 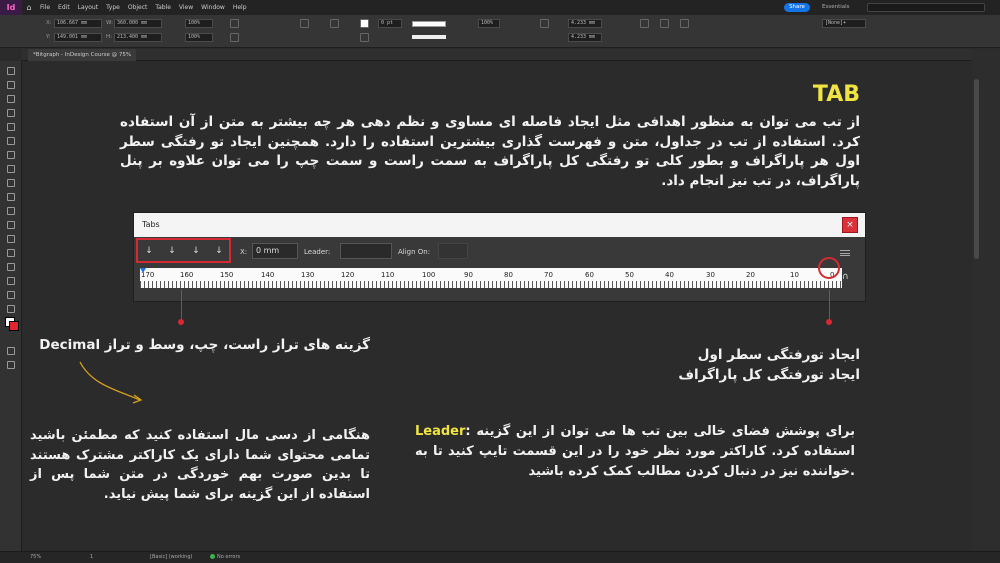 I want to click on x-position-label: X:, so click(x=244, y=252).